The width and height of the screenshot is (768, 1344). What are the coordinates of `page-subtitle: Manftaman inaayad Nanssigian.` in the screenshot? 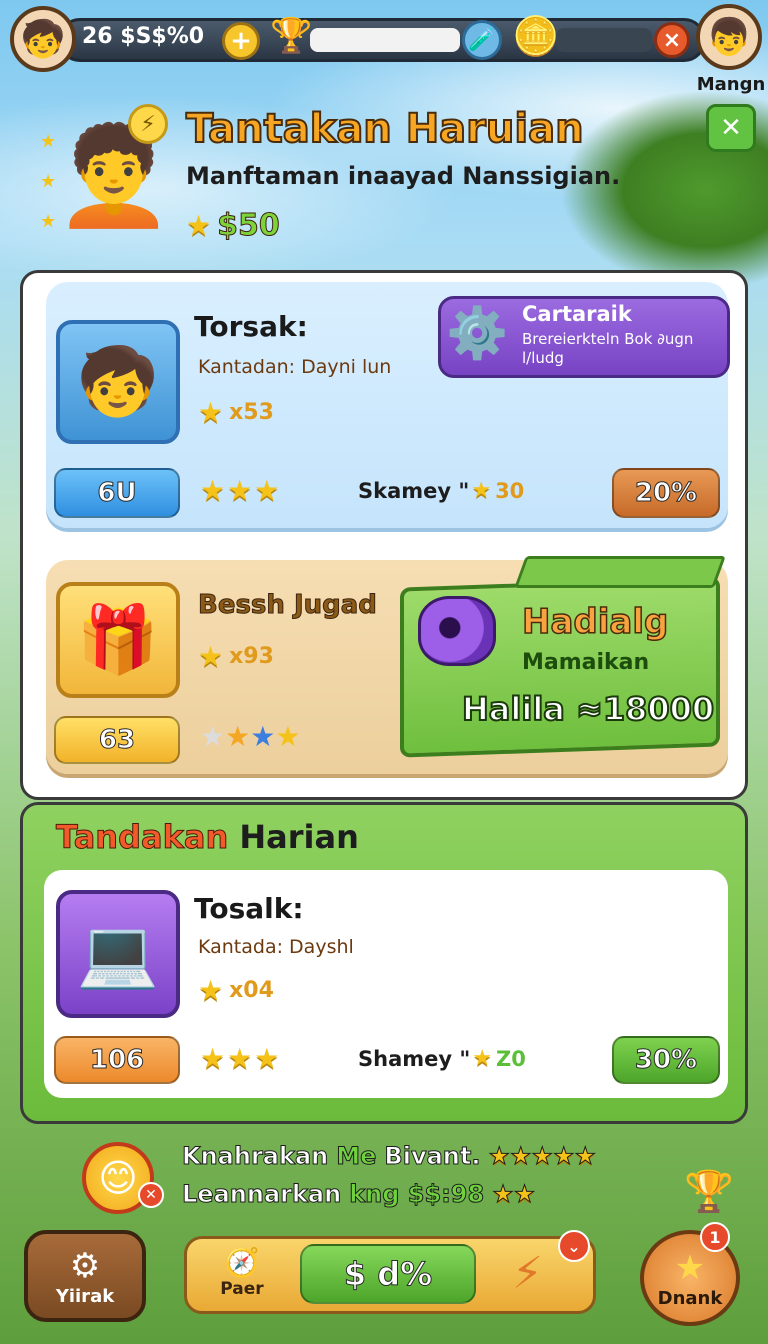 It's located at (403, 176).